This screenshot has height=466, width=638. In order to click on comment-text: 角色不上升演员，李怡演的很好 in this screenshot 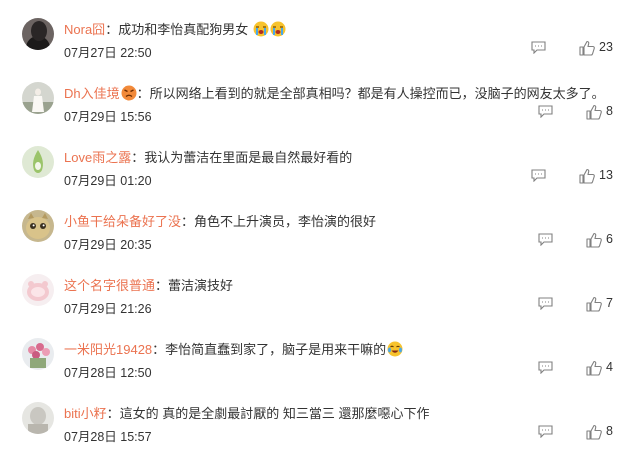, I will do `click(285, 221)`.